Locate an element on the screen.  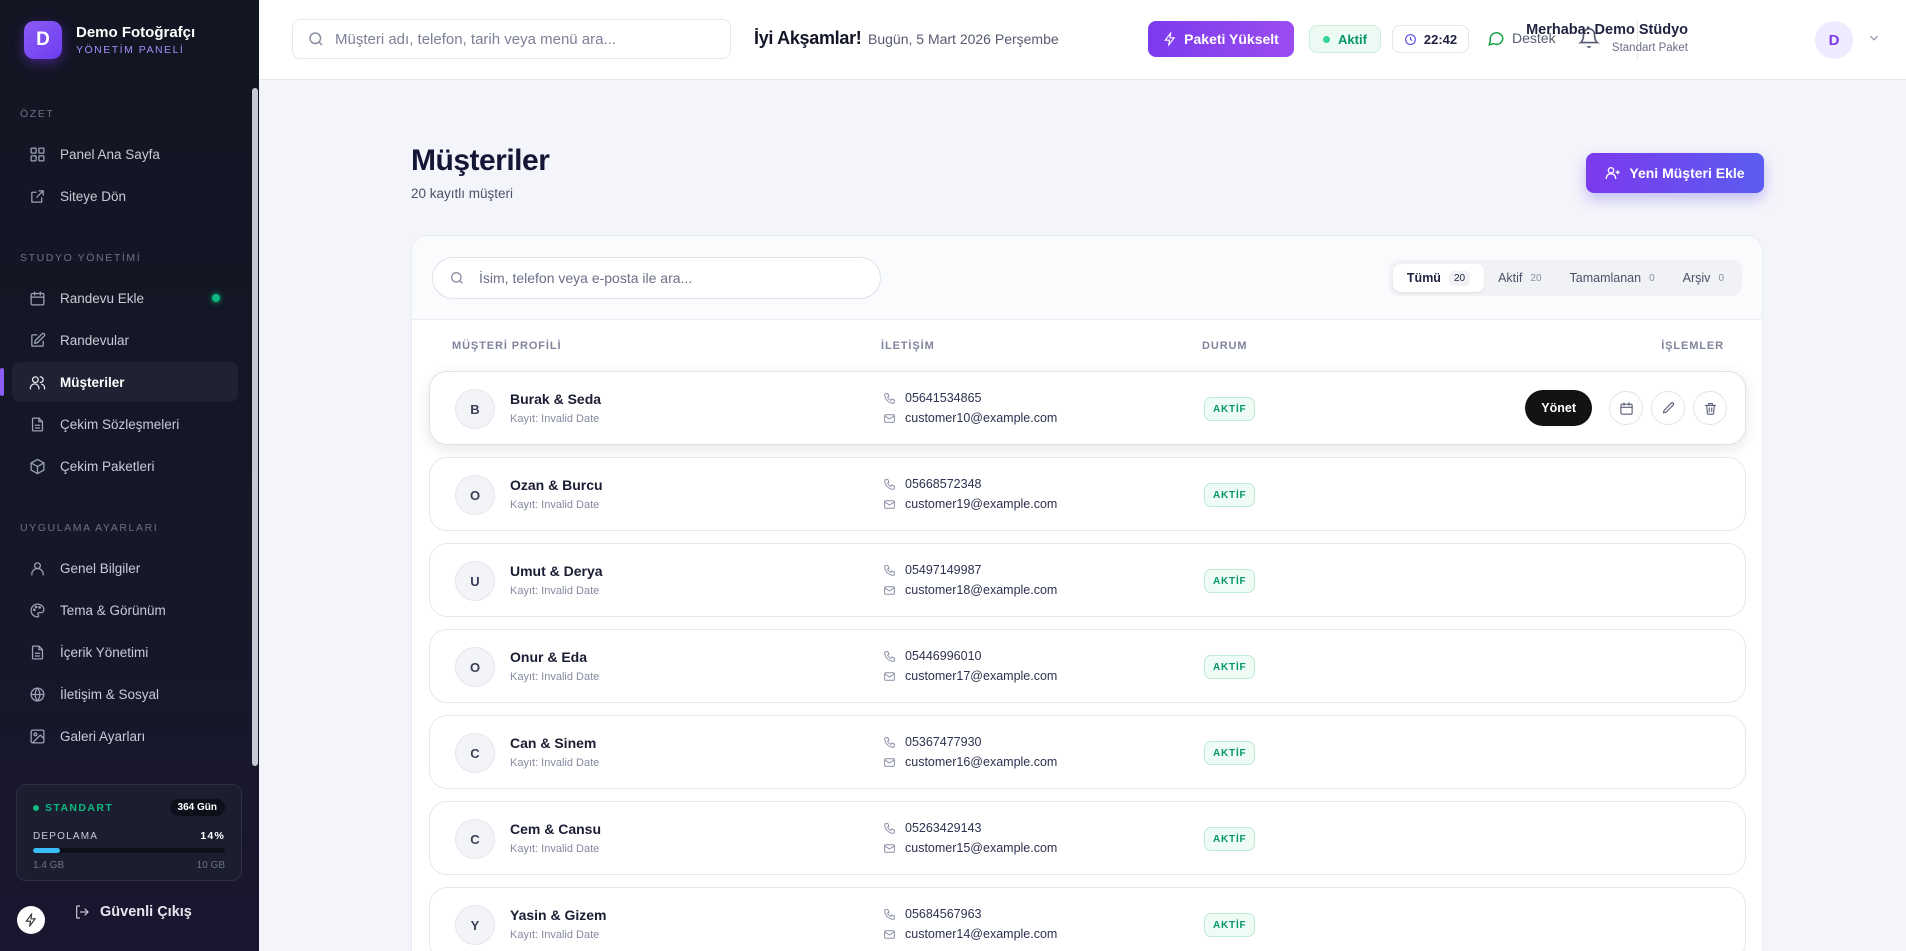
clock: 22:42 is located at coordinates (1430, 39).